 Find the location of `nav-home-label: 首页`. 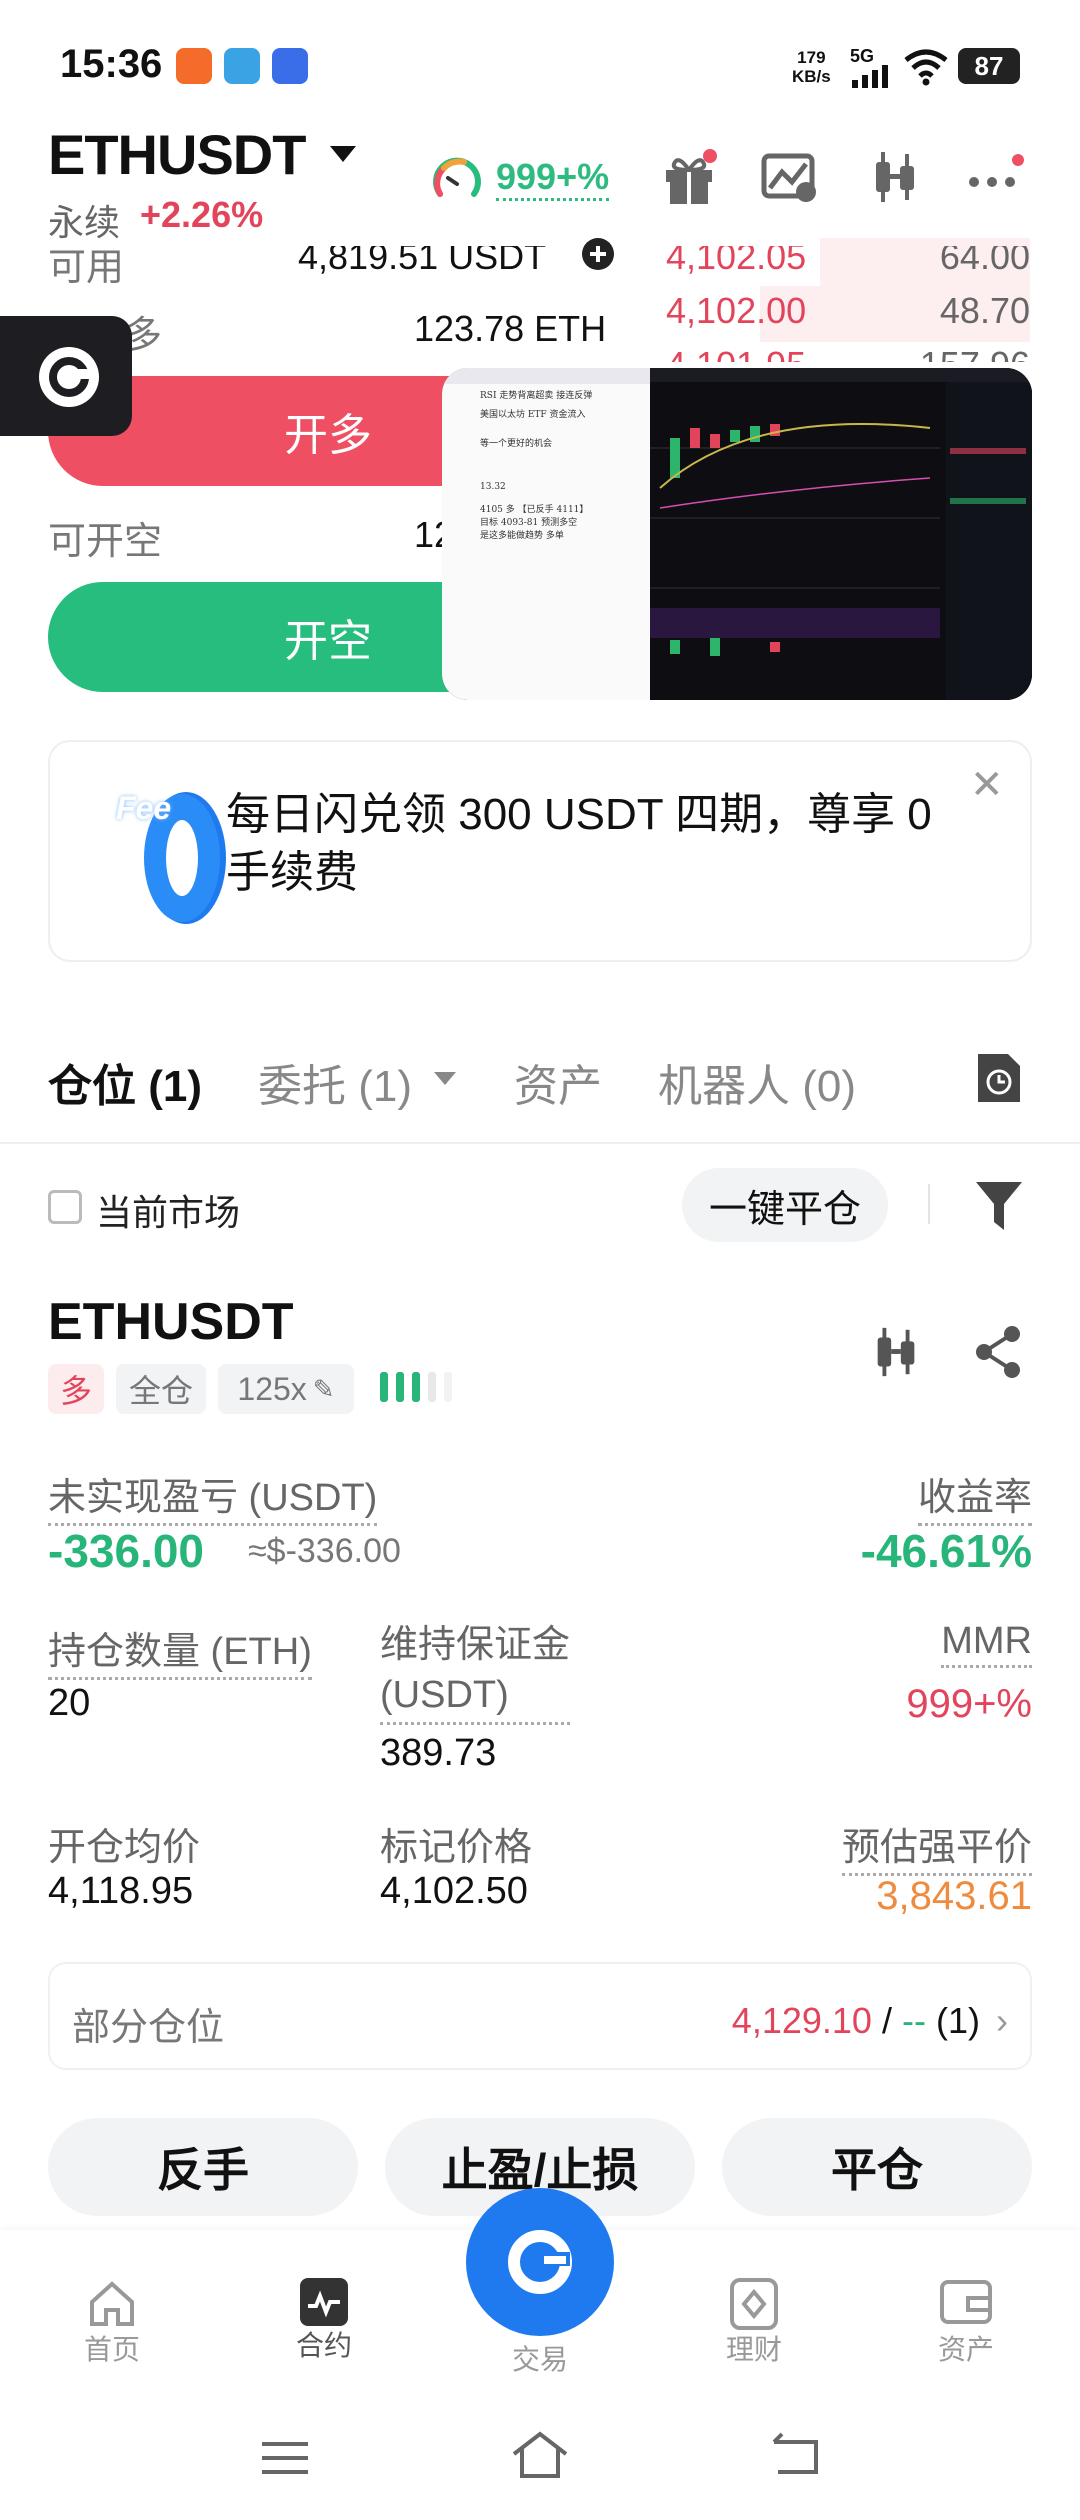

nav-home-label: 首页 is located at coordinates (111, 2349).